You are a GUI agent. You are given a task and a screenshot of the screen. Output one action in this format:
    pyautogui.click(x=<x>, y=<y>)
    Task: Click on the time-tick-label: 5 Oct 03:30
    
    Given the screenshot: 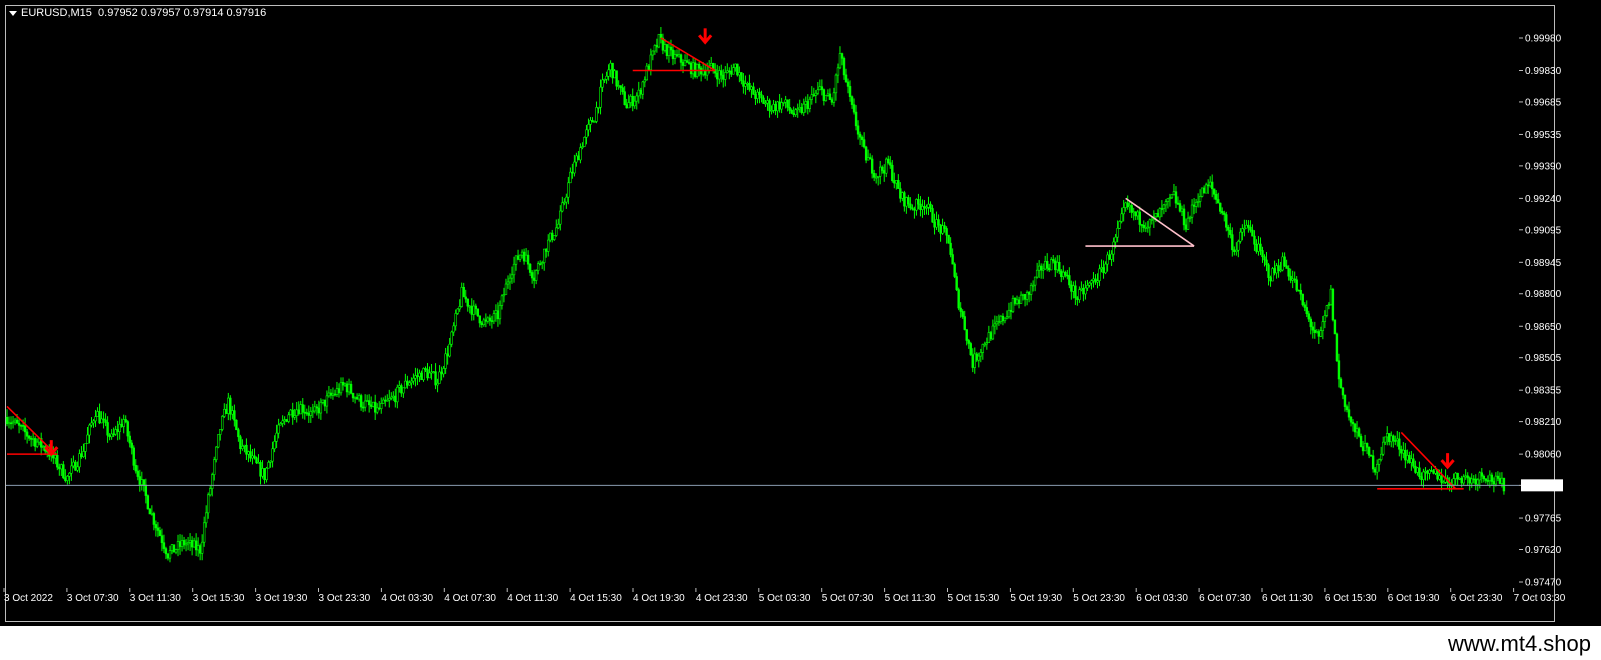 What is the action you would take?
    pyautogui.click(x=785, y=598)
    